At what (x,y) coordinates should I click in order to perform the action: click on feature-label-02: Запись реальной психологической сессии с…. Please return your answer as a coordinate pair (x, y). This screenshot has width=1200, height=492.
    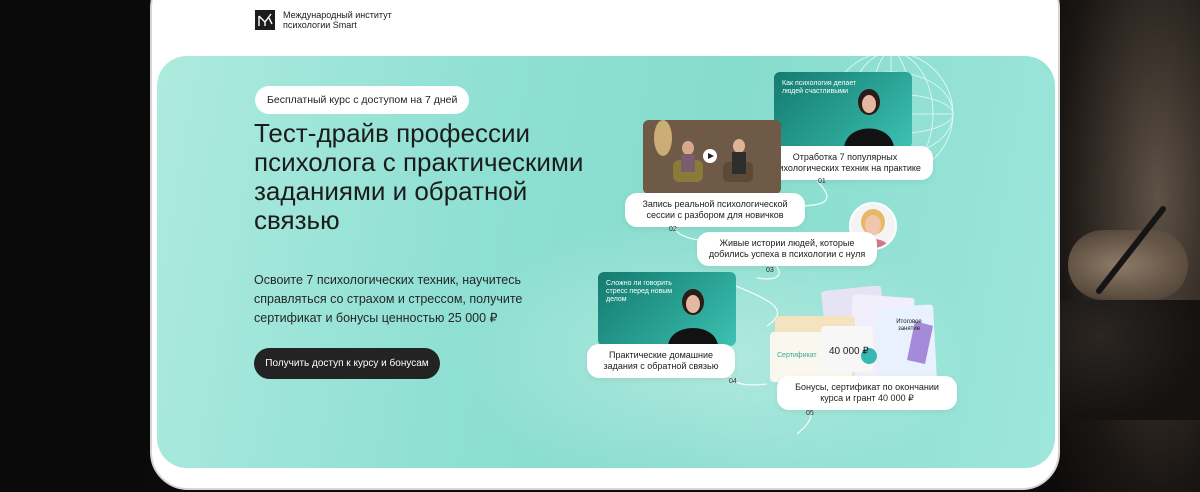
    Looking at the image, I should click on (715, 210).